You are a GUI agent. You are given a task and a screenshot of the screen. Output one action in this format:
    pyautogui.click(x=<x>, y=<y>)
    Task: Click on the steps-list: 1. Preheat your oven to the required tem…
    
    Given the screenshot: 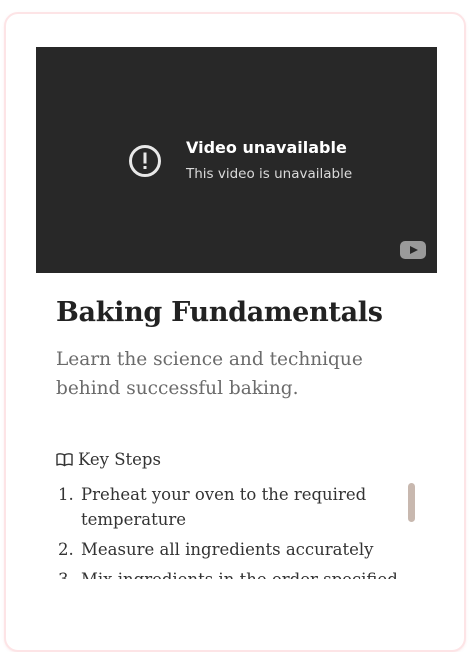 What is the action you would take?
    pyautogui.click(x=237, y=530)
    